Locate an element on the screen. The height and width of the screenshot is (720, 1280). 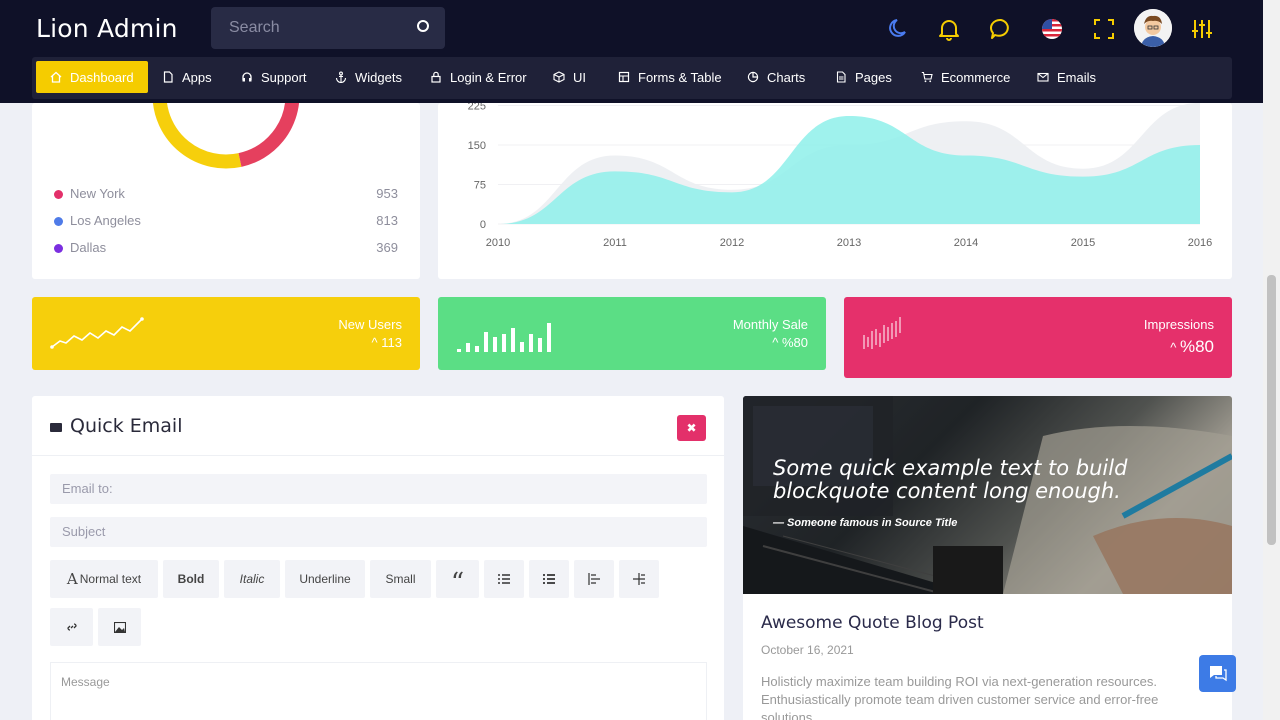
donut-chart is located at coordinates (226, 136).